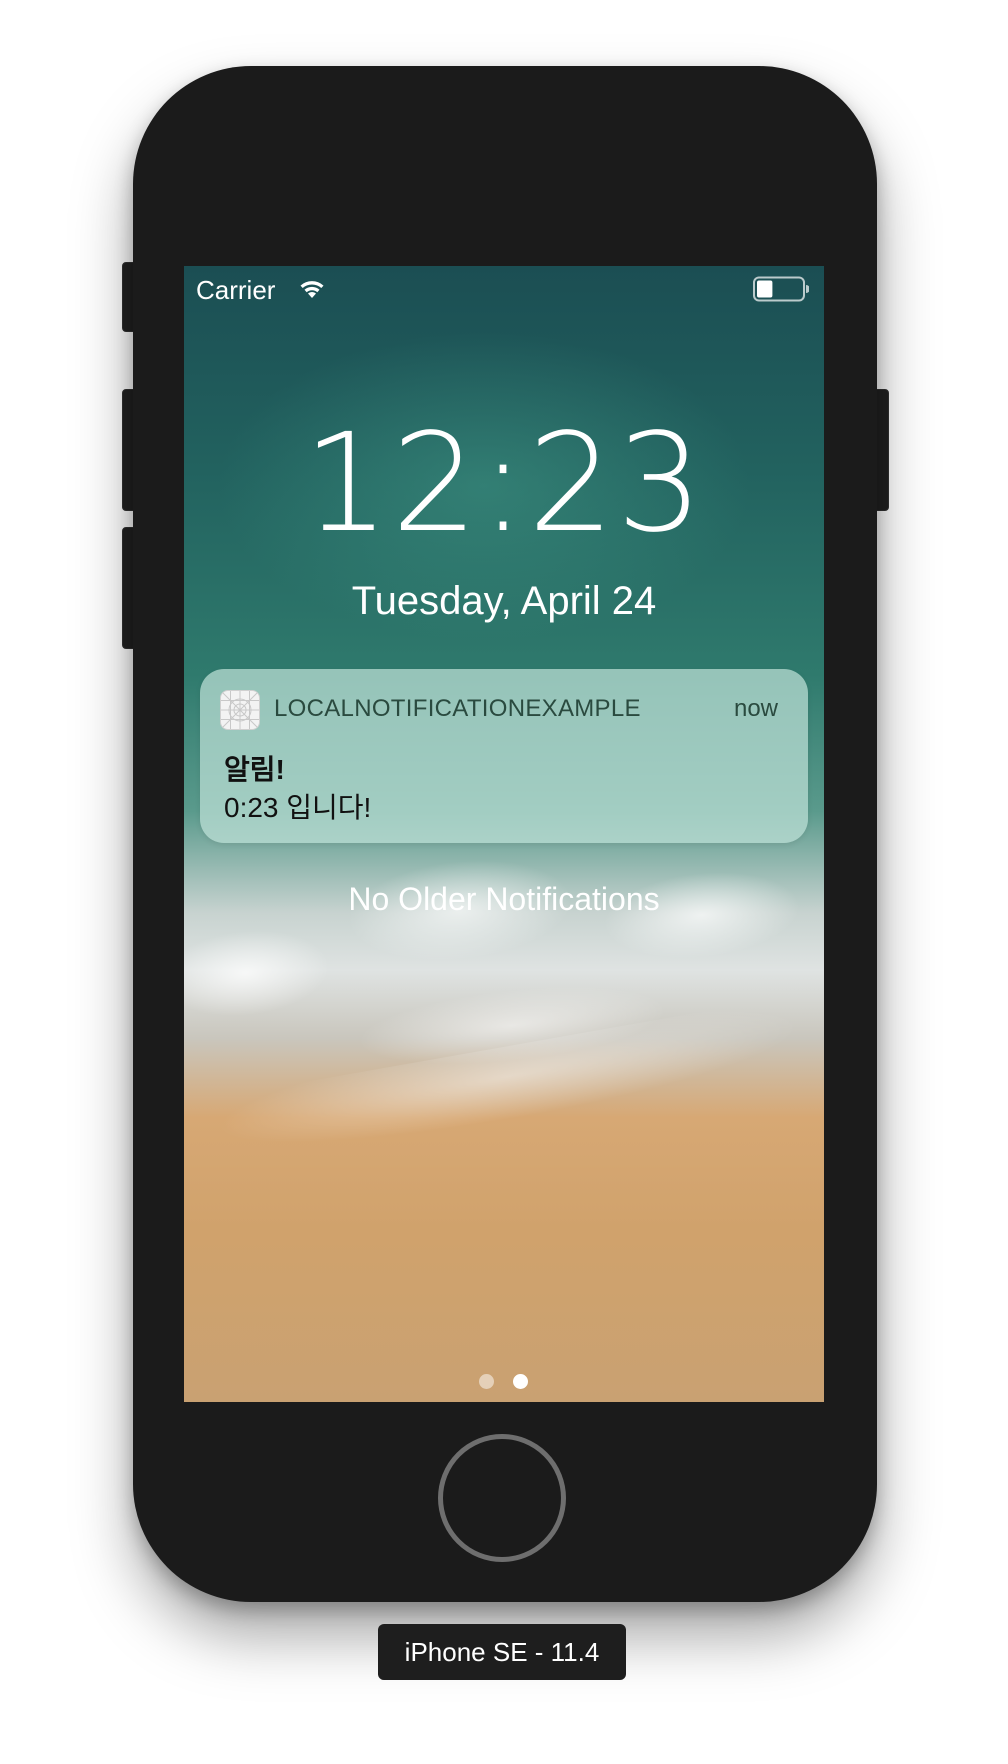 This screenshot has height=1764, width=1008. I want to click on status-bar: Carrier, so click(504, 288).